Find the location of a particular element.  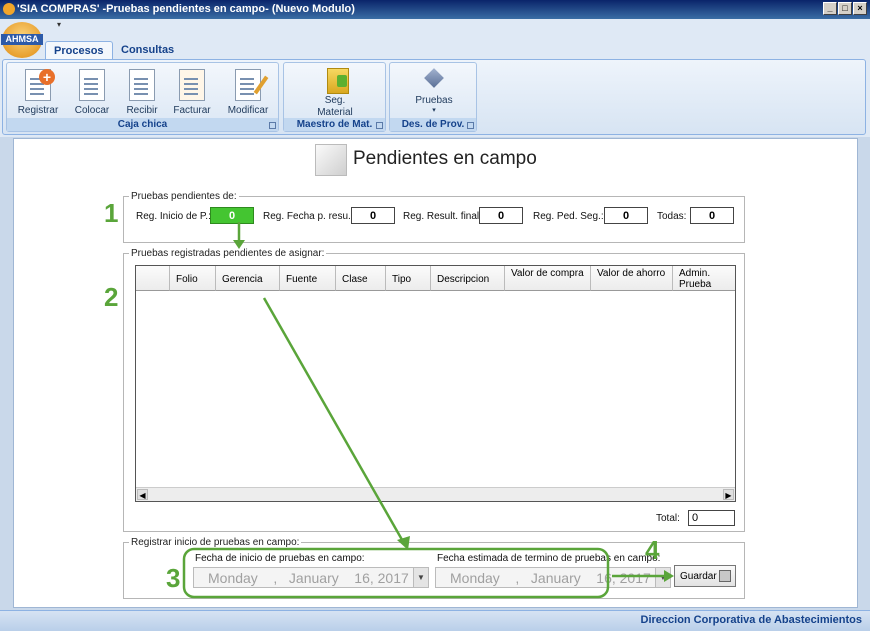

annotation-number-3: 3 is located at coordinates (173, 578).